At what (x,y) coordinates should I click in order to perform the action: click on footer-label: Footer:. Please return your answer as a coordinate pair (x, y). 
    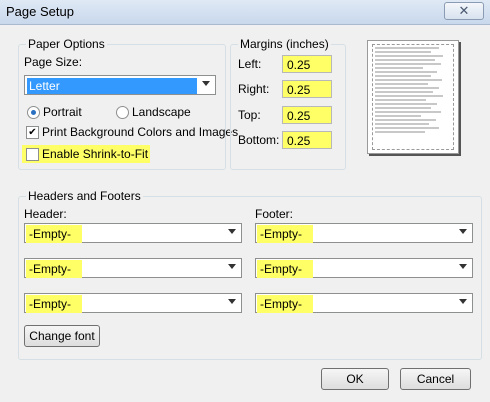
    Looking at the image, I should click on (274, 214).